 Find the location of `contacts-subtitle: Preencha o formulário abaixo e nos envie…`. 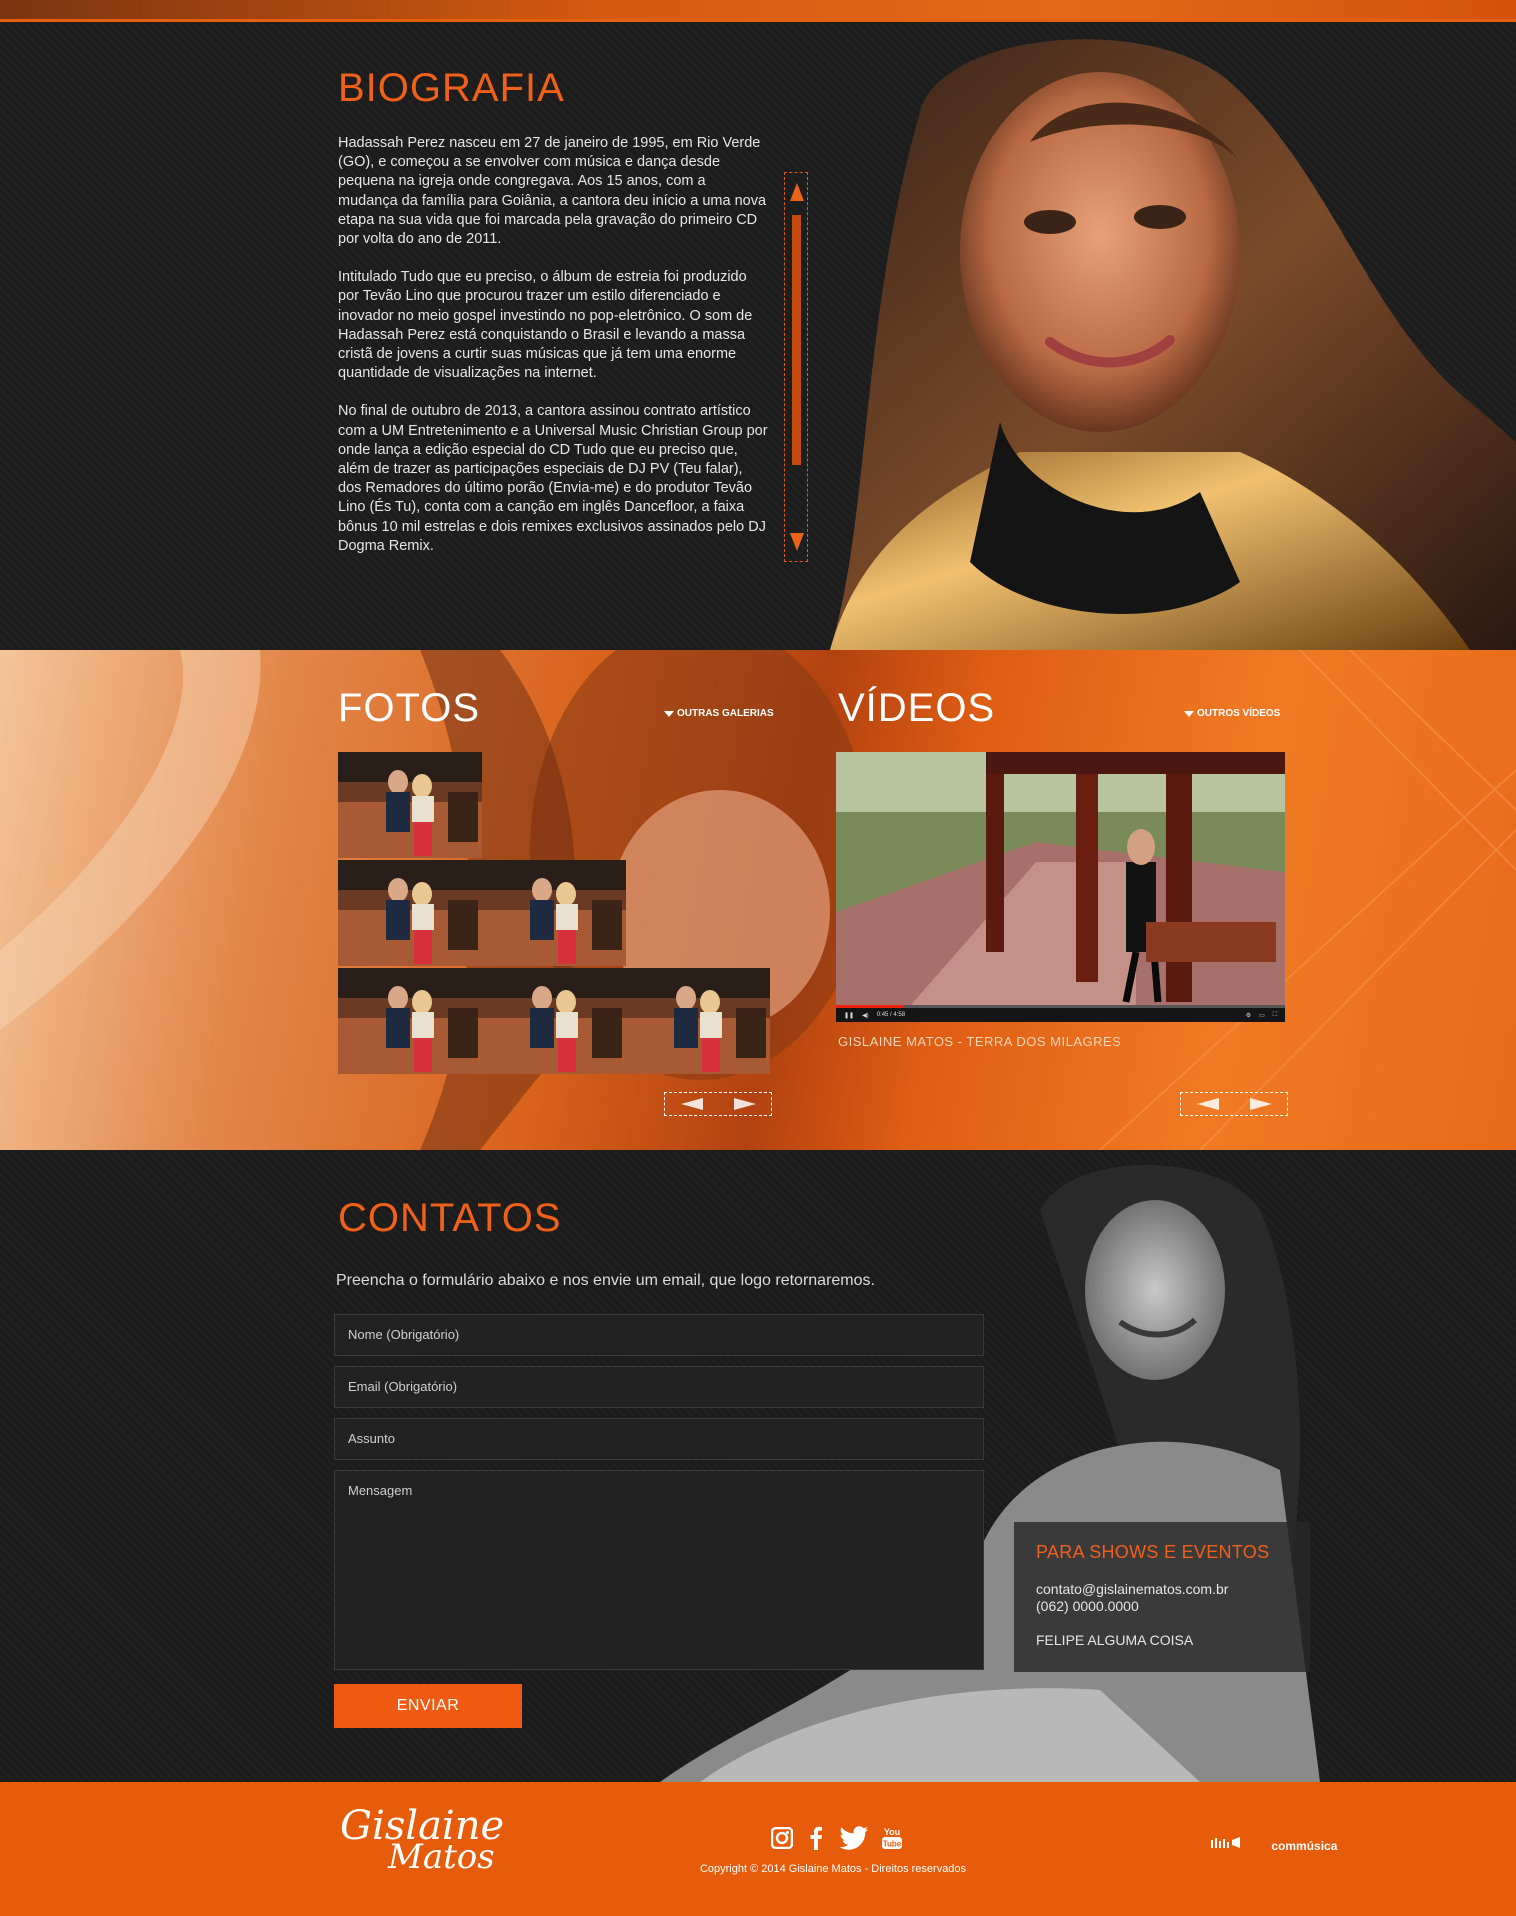

contacts-subtitle: Preencha o formulário abaixo e nos envie… is located at coordinates (605, 1280).